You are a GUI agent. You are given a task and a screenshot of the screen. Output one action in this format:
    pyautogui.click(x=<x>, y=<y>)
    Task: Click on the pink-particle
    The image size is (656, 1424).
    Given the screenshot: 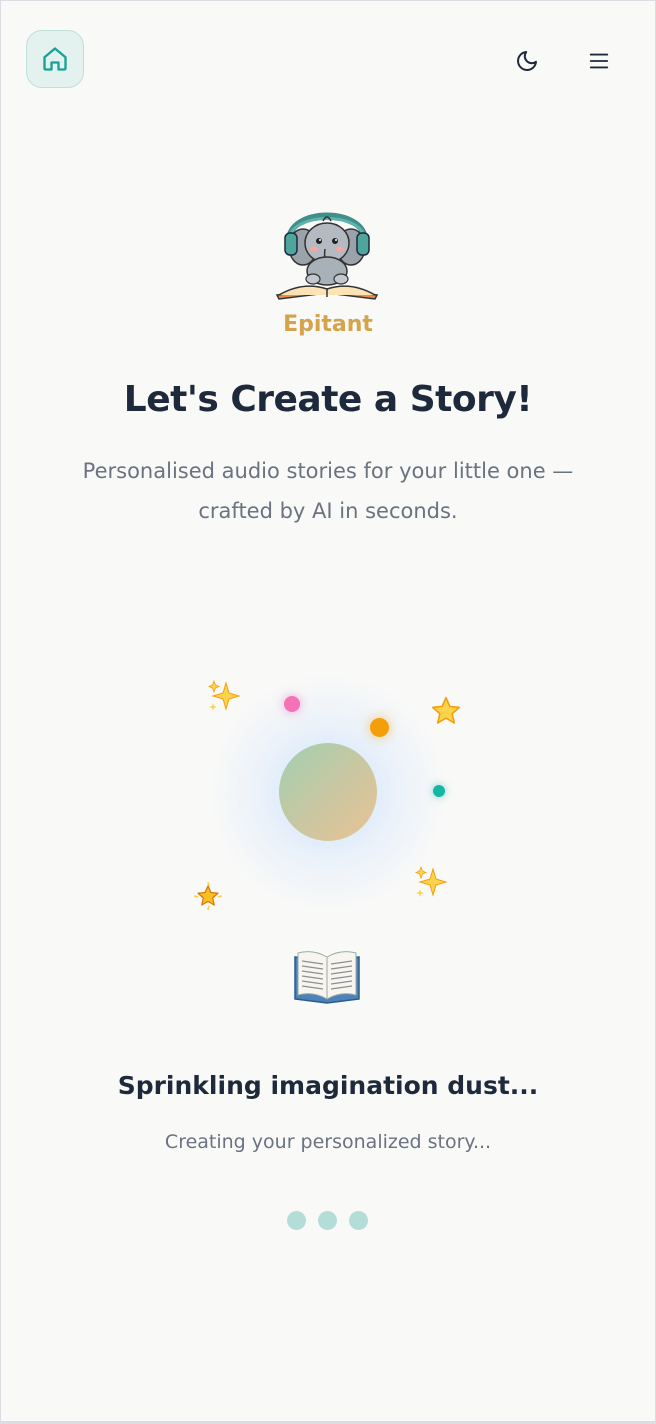 What is the action you would take?
    pyautogui.click(x=292, y=704)
    